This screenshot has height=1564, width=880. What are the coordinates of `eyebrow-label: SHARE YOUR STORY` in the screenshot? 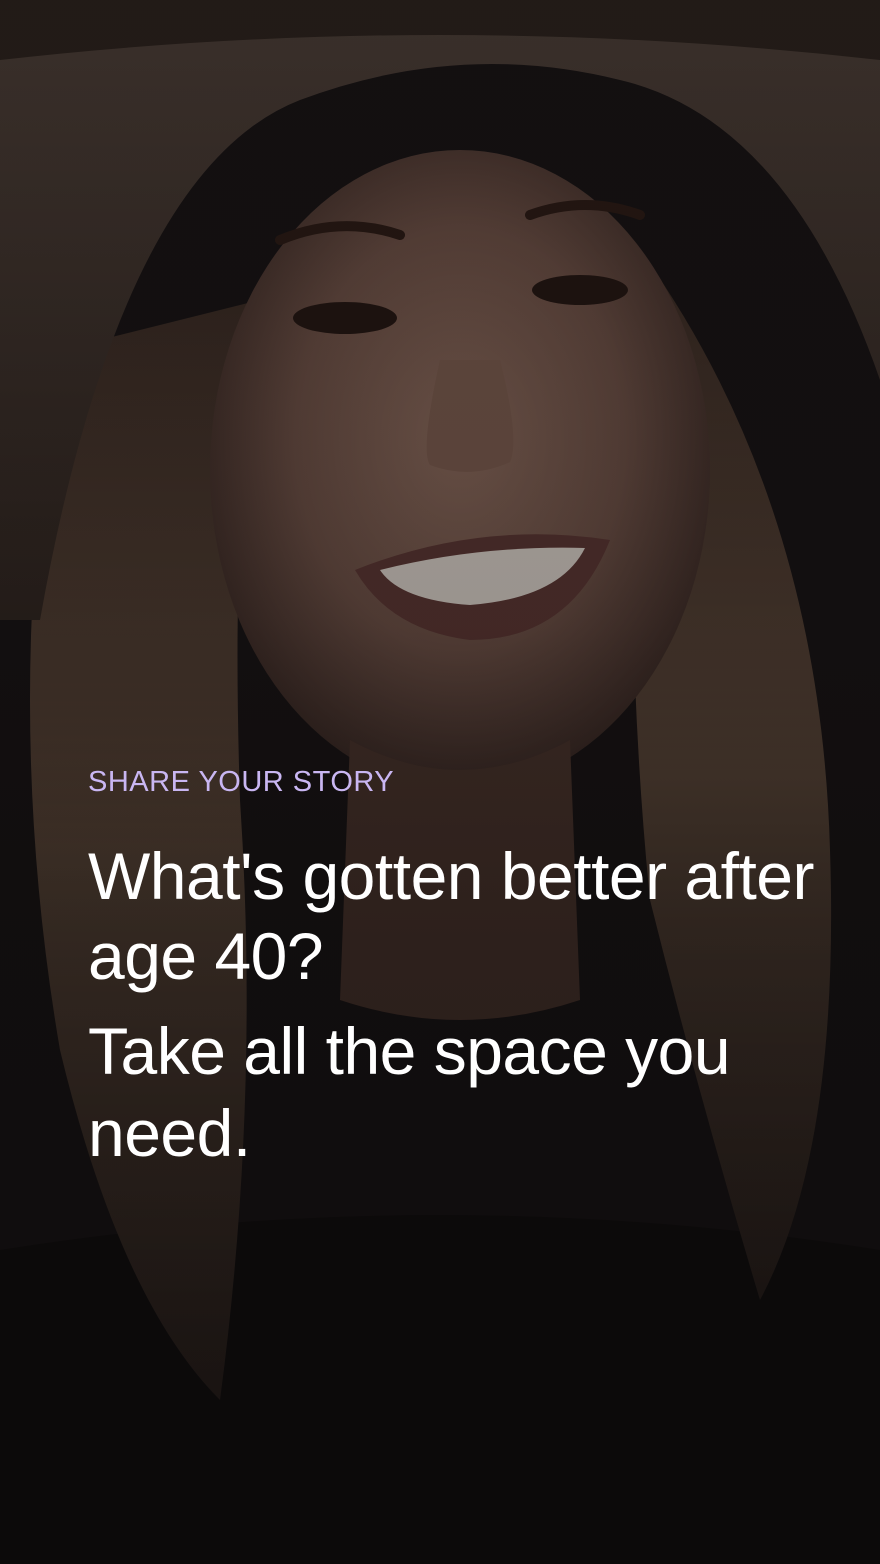 It's located at (241, 782).